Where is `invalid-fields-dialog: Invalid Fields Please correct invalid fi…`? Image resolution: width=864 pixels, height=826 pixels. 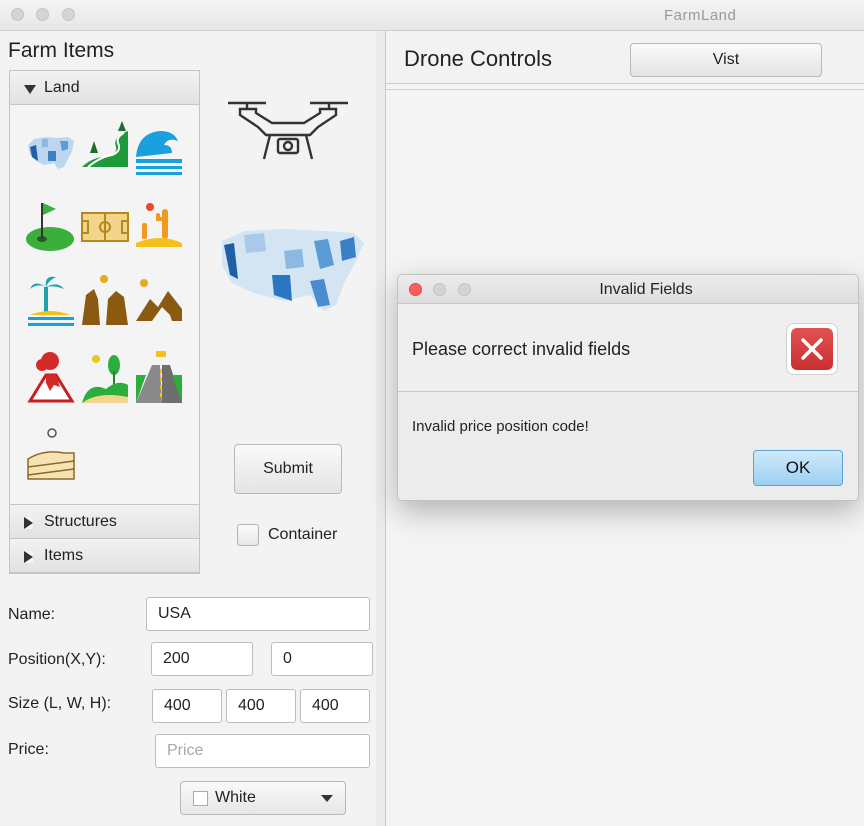 invalid-fields-dialog: Invalid Fields Please correct invalid fi… is located at coordinates (628, 387).